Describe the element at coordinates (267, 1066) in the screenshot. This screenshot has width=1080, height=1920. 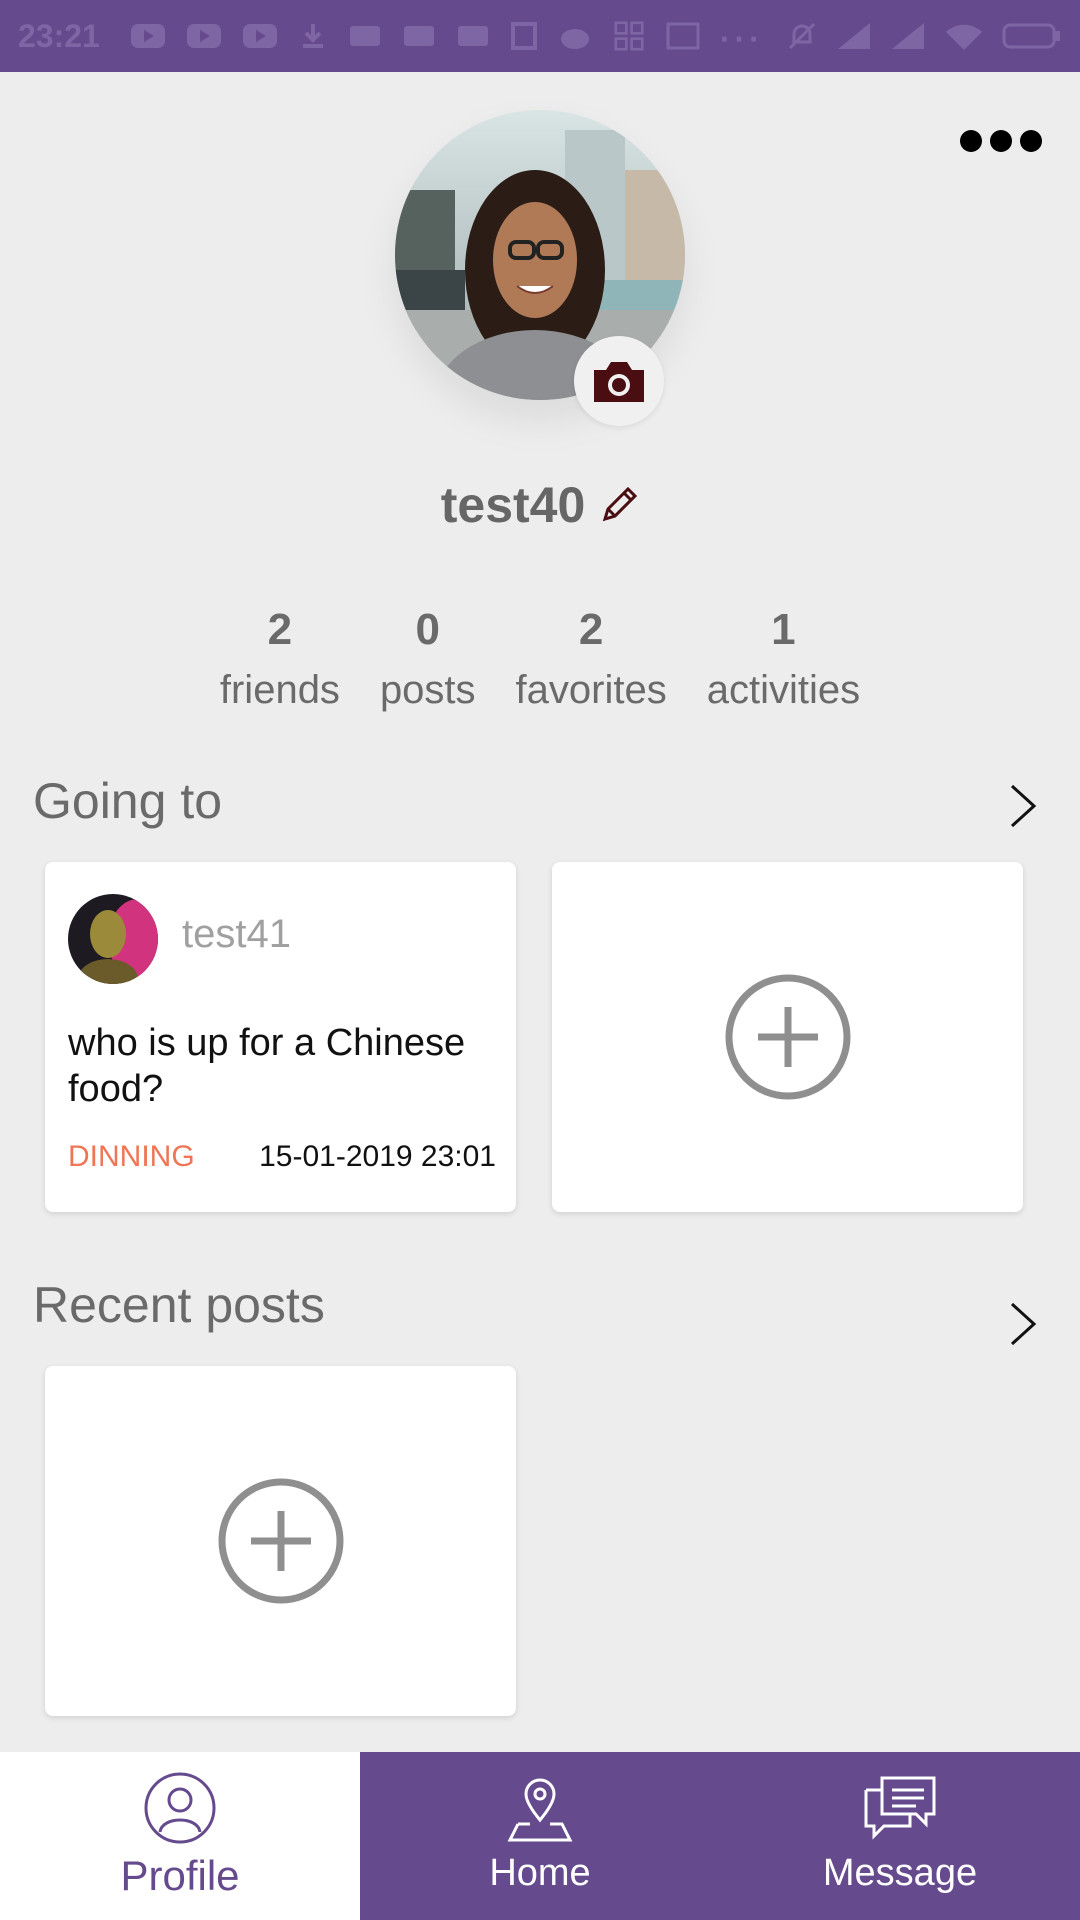
I see `post-text: who is up for a Chinese food?` at that location.